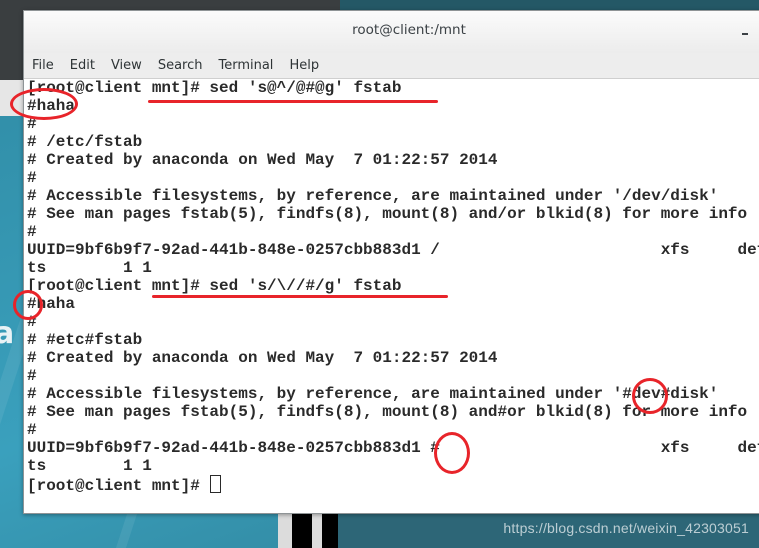 The image size is (759, 548). Describe the element at coordinates (245, 65) in the screenshot. I see `menu-terminal: Terminal` at that location.